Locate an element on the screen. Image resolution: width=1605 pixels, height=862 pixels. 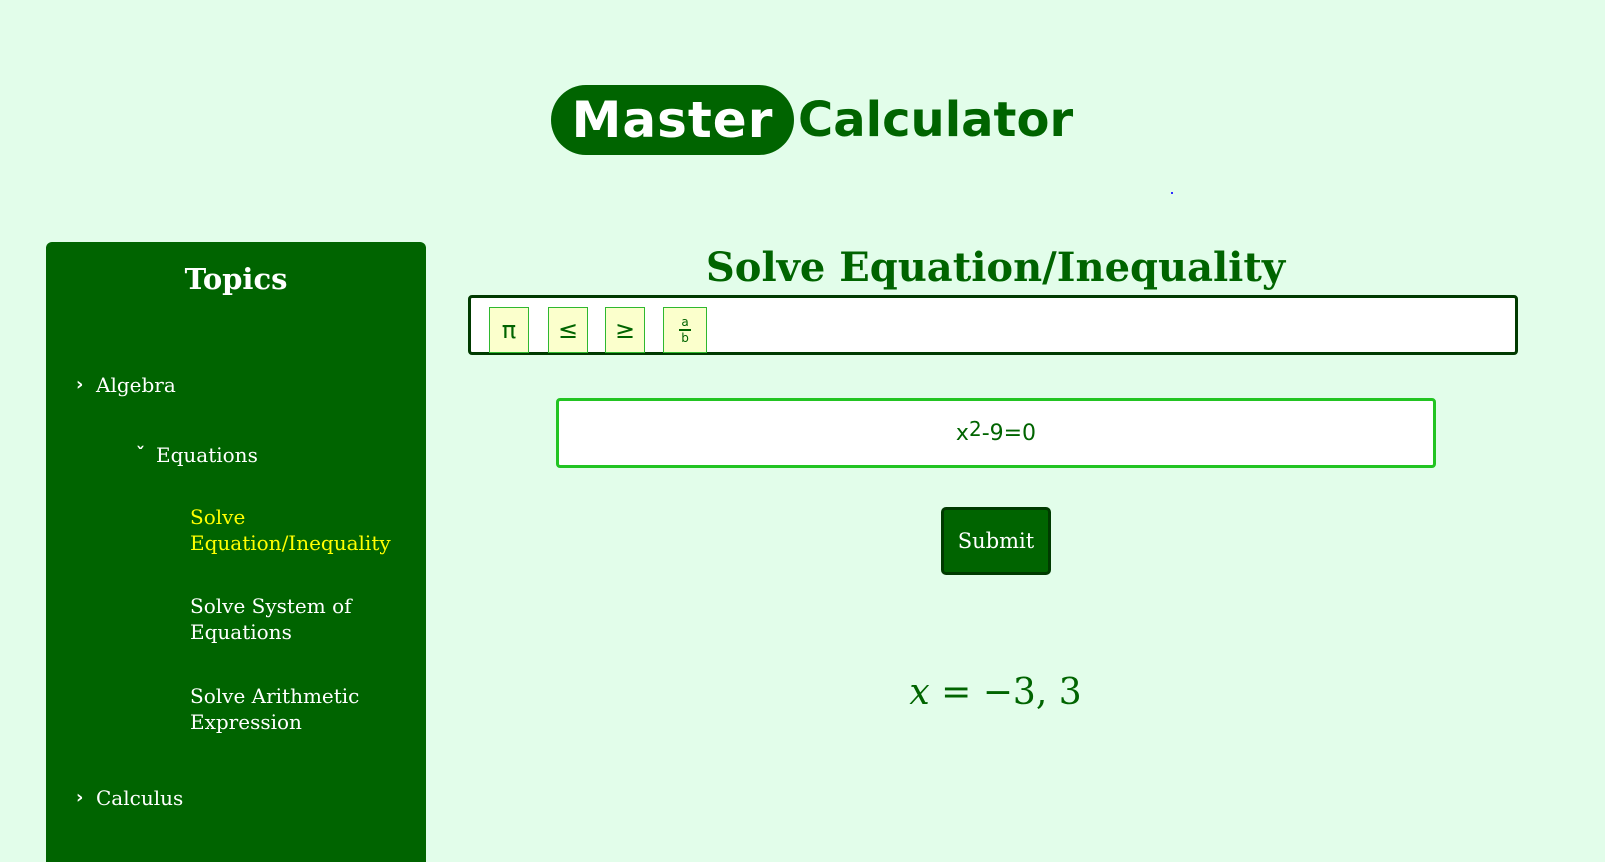
sidebar-item-label: Algebra is located at coordinates (136, 385).